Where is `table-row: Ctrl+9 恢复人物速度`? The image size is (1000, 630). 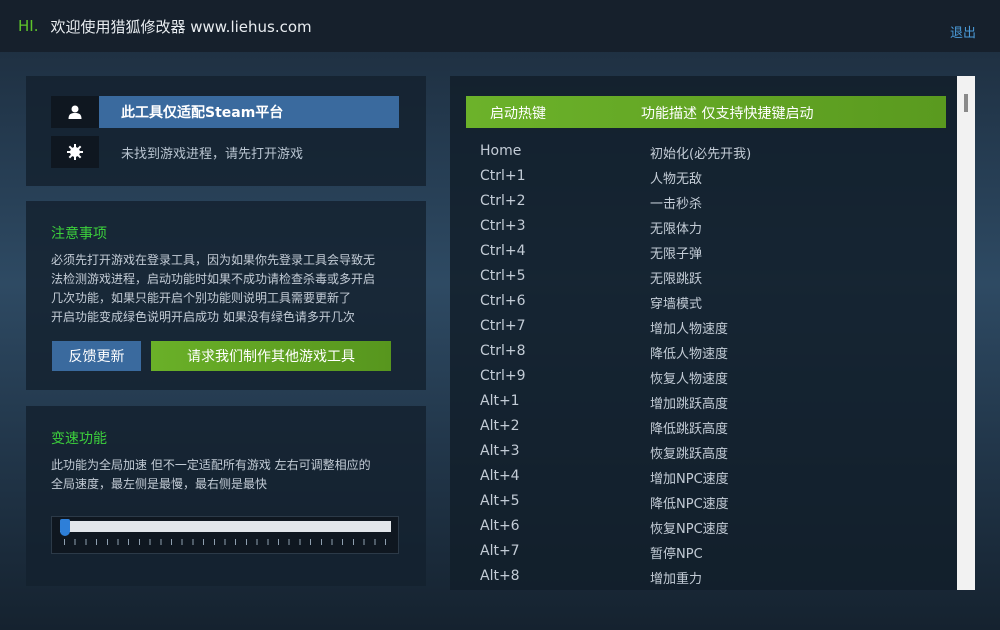
table-row: Ctrl+9 恢复人物速度 is located at coordinates (710, 377).